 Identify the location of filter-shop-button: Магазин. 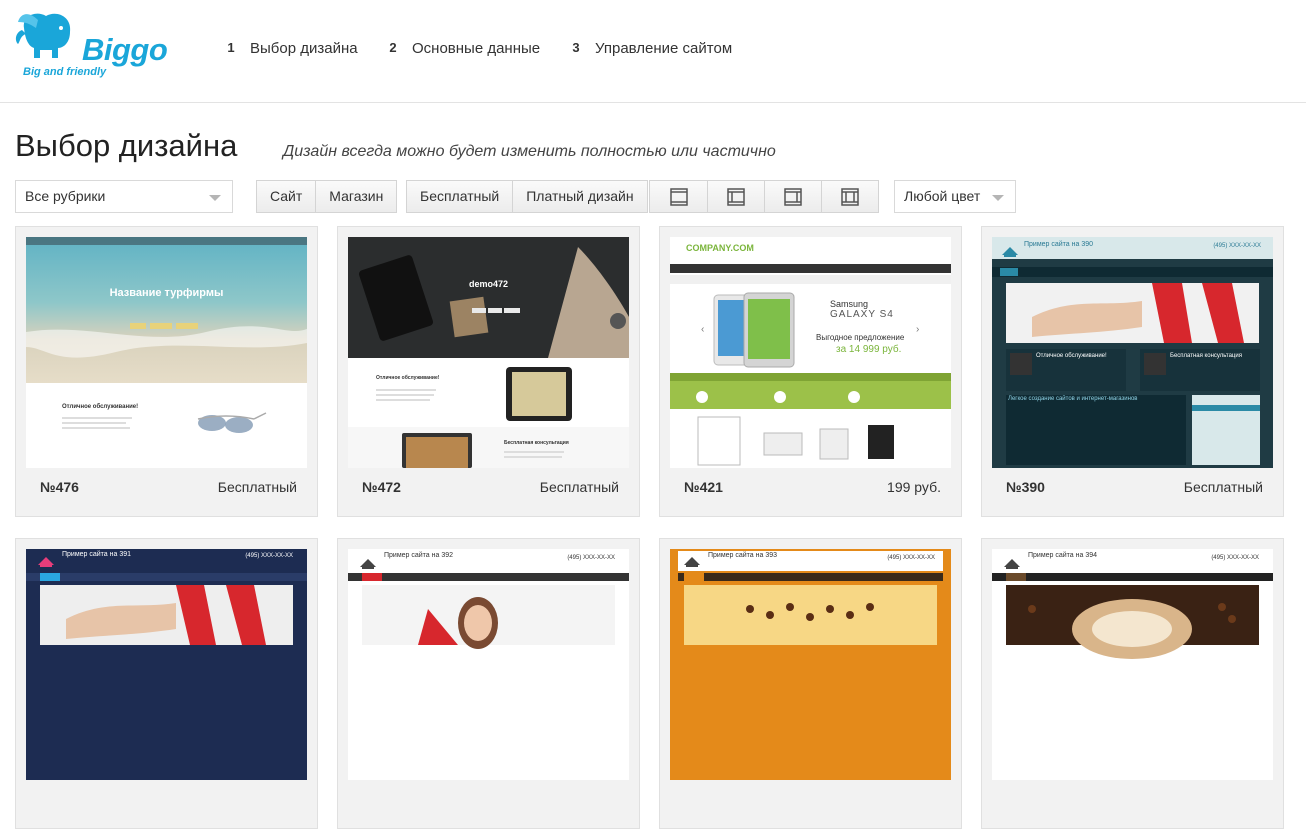
(355, 196).